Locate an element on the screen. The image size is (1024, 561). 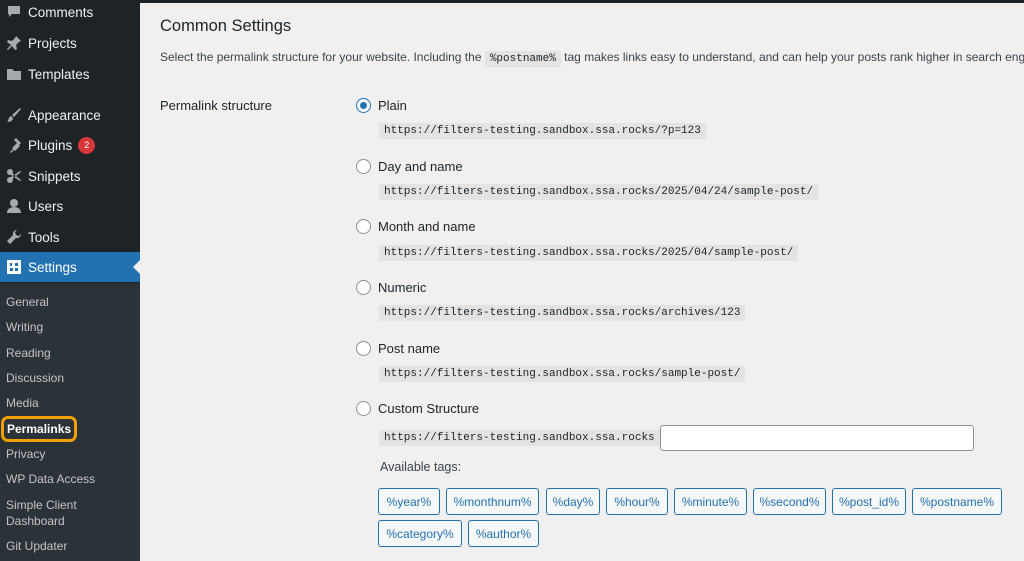
comments-icon is located at coordinates (14, 12).